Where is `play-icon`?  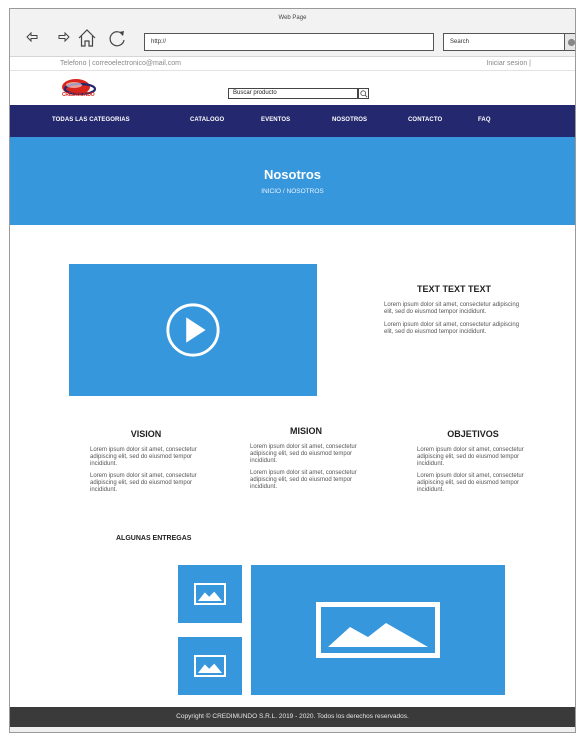
play-icon is located at coordinates (193, 330).